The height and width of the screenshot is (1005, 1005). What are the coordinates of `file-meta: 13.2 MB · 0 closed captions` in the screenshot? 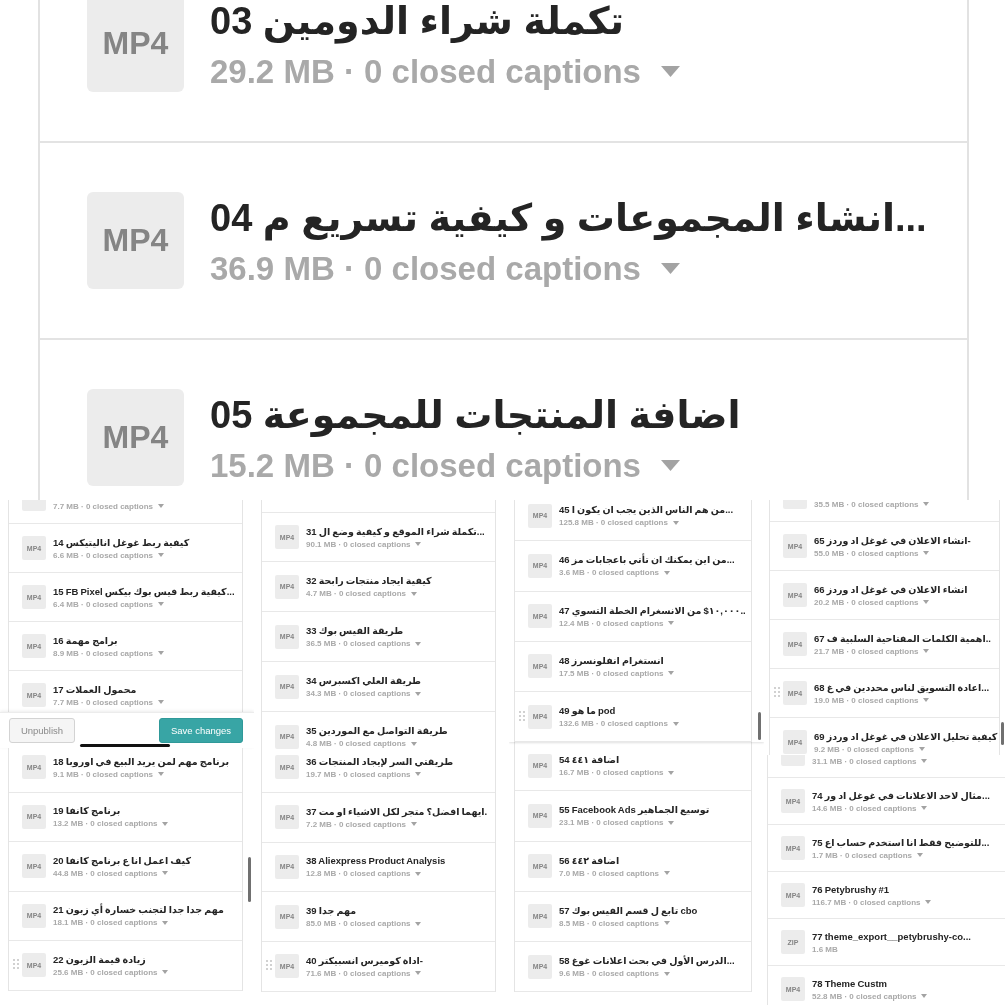 It's located at (105, 824).